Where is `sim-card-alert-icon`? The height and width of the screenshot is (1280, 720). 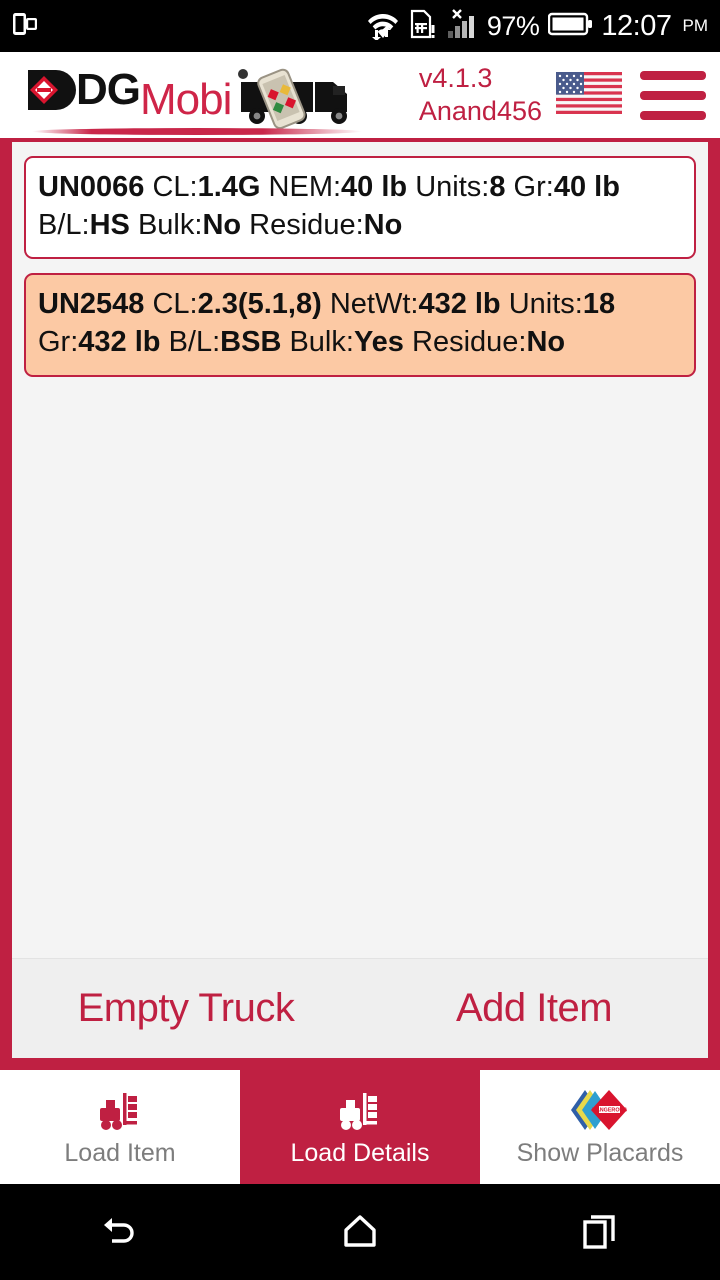
sim-card-alert-icon is located at coordinates (422, 26).